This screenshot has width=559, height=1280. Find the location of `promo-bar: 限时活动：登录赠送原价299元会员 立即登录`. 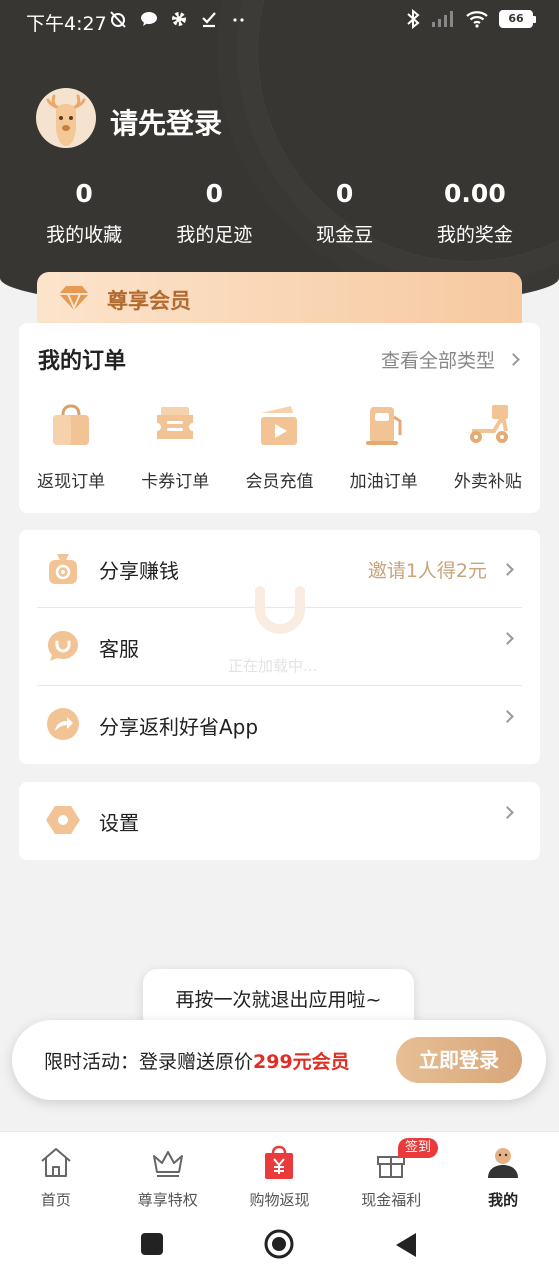

promo-bar: 限时活动：登录赠送原价299元会员 立即登录 is located at coordinates (279, 1060).